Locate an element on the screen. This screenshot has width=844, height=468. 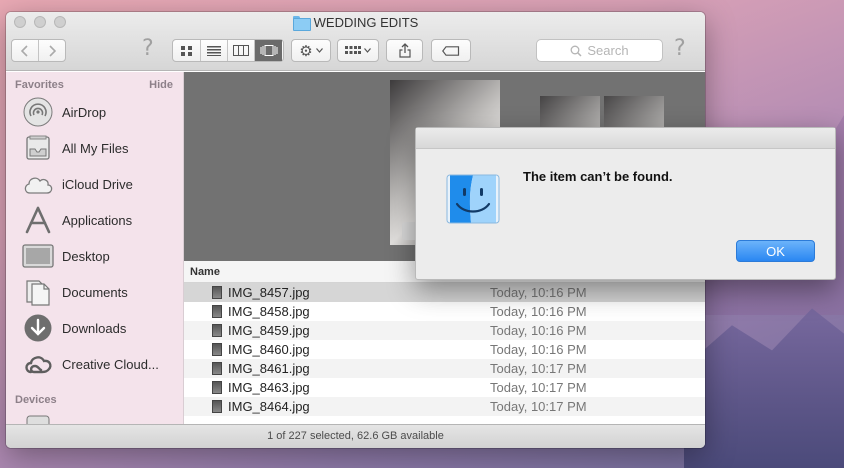
sidebar-item-downloads: Downloads is located at coordinates (94, 328).